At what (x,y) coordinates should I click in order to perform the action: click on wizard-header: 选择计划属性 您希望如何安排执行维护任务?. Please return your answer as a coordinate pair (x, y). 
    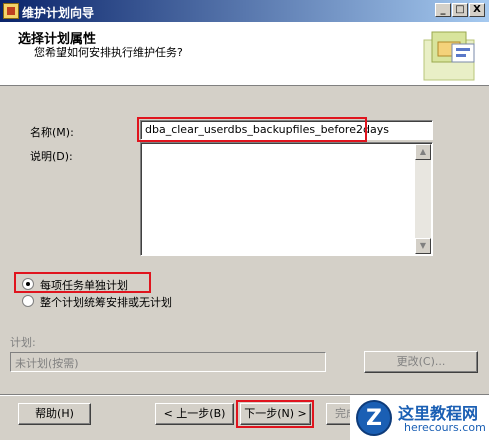
    Looking at the image, I should click on (244, 54).